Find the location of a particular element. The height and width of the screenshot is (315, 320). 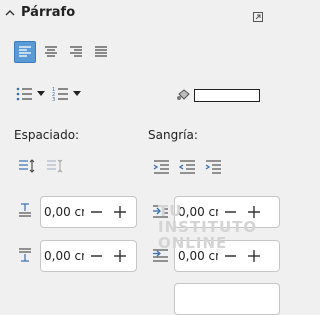

last-line-indent-spinner is located at coordinates (227, 299).